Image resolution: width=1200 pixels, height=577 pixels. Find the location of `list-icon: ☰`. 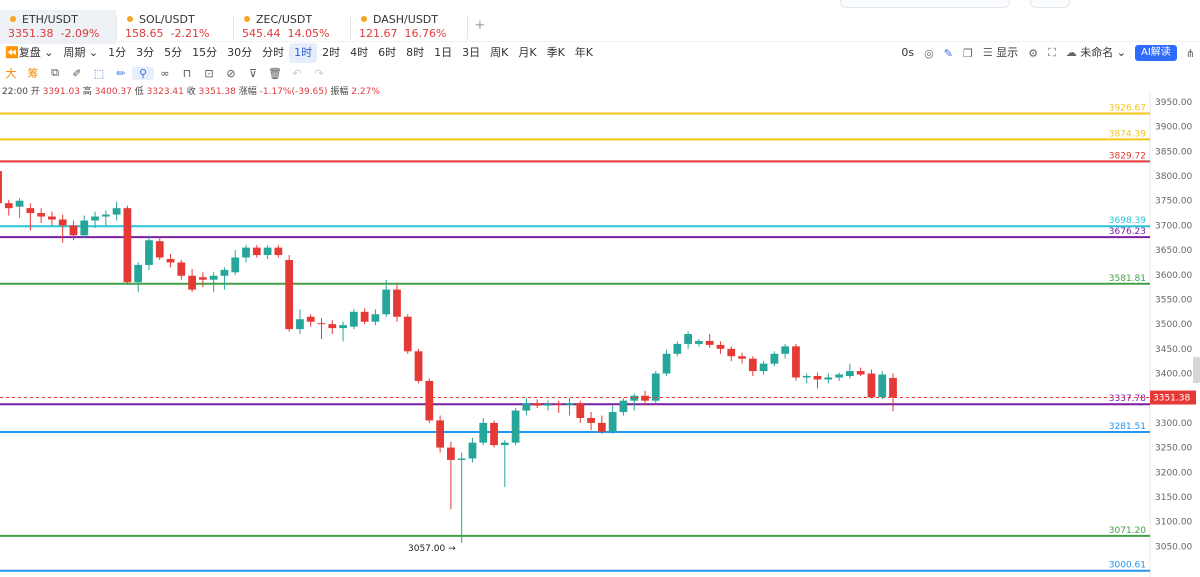

list-icon: ☰ is located at coordinates (987, 52).